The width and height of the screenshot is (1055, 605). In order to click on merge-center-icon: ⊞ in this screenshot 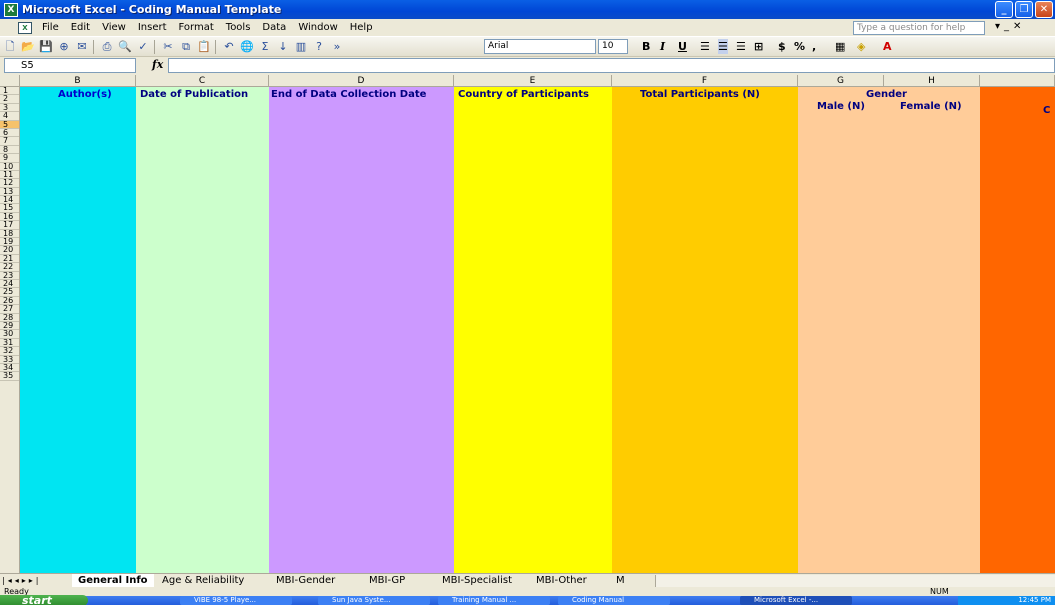, I will do `click(758, 46)`.